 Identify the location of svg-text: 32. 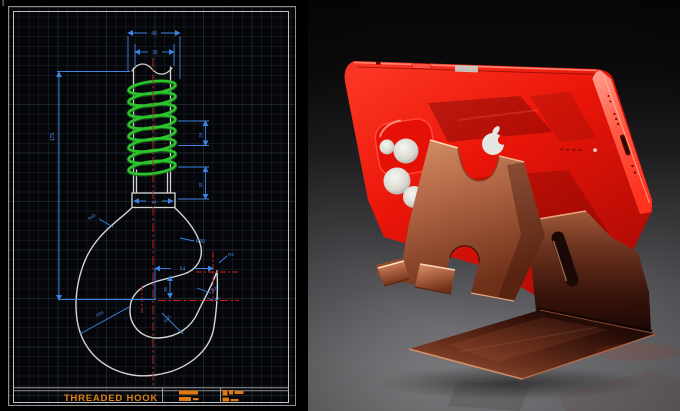
(200, 184).